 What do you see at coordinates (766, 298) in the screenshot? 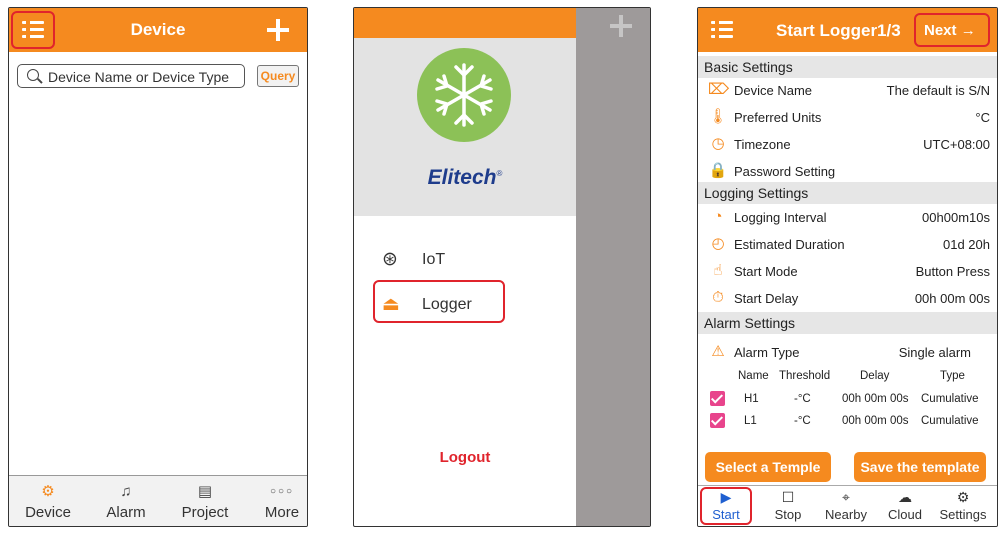
I see `setting-label: Start Delay` at bounding box center [766, 298].